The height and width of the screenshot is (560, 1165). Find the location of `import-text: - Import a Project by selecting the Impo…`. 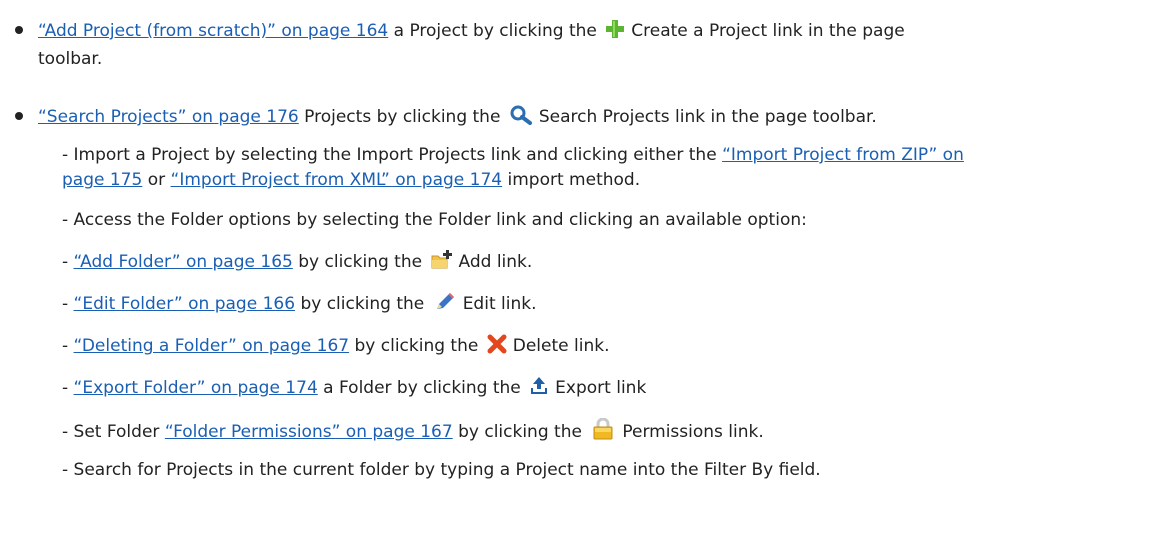

import-text: - Import a Project by selecting the Impo… is located at coordinates (389, 155).